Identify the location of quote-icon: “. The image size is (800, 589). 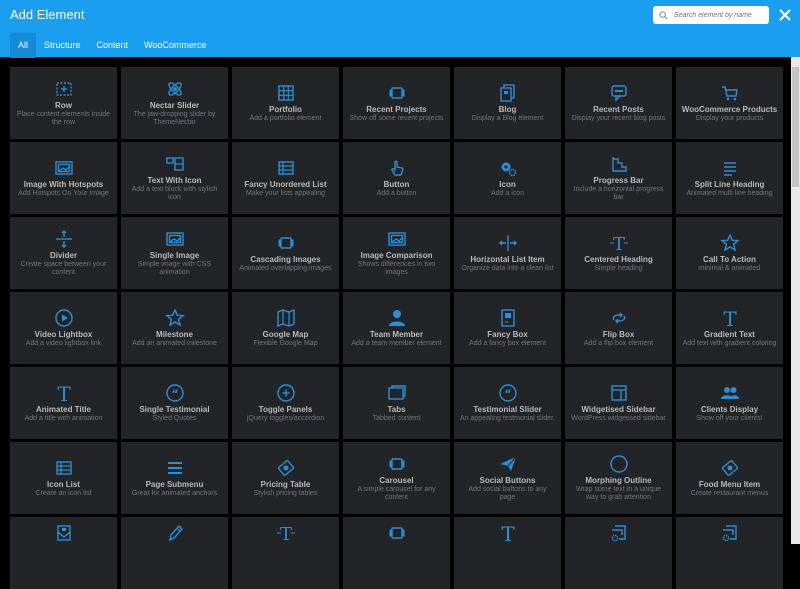
(175, 393).